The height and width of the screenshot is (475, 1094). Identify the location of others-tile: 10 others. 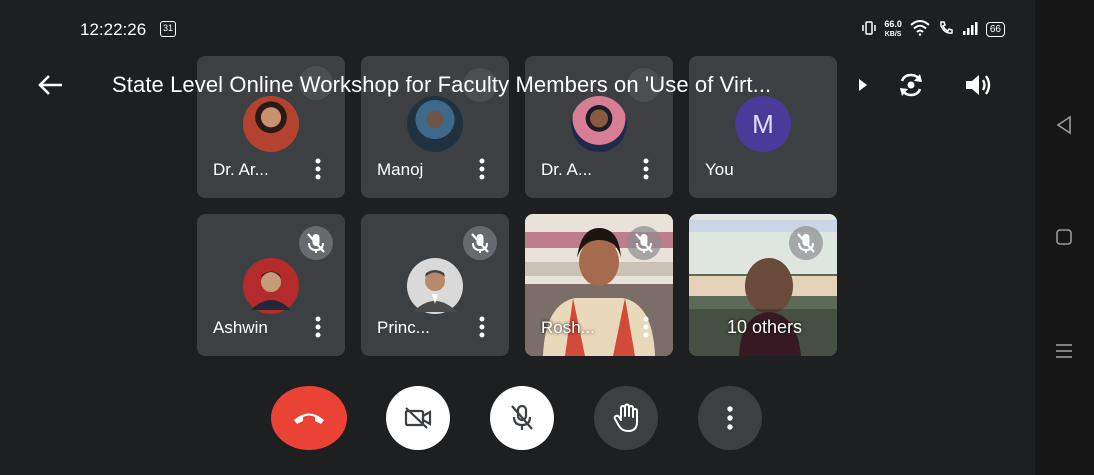
(763, 285).